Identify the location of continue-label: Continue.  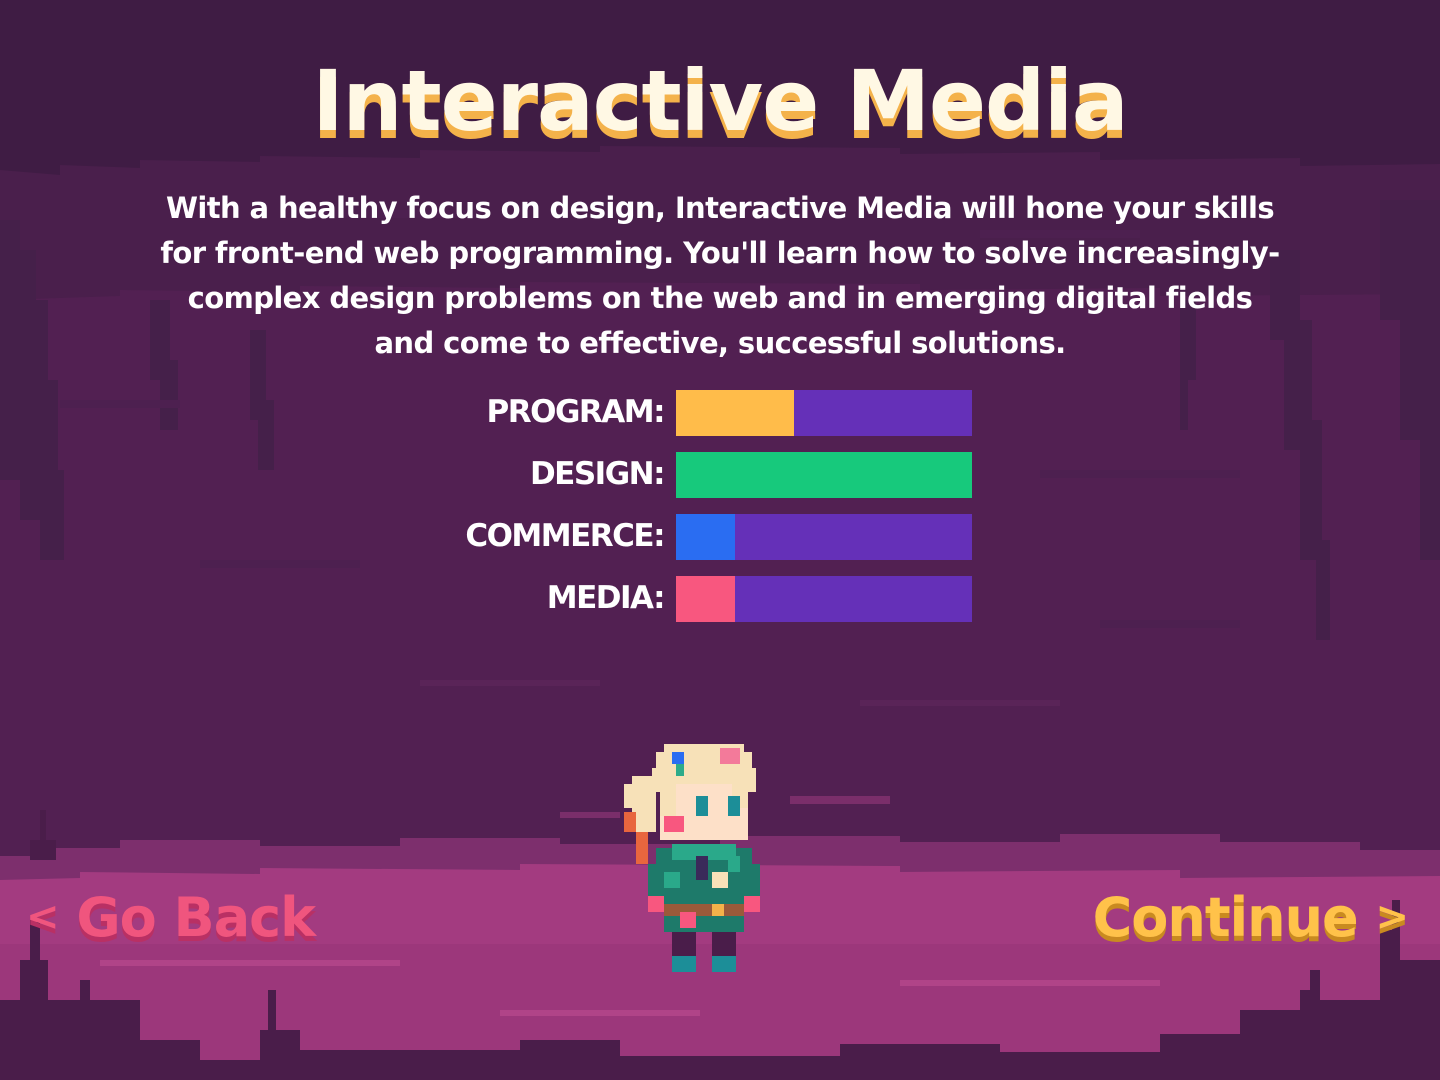
(1225, 917).